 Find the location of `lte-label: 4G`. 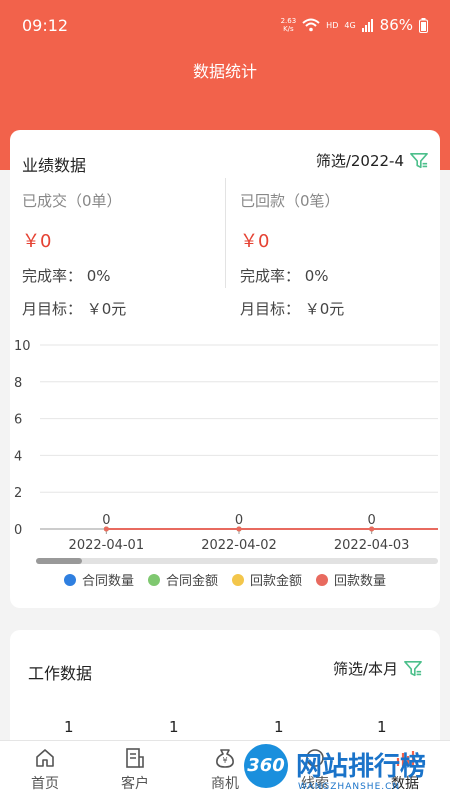

lte-label: 4G is located at coordinates (350, 25).